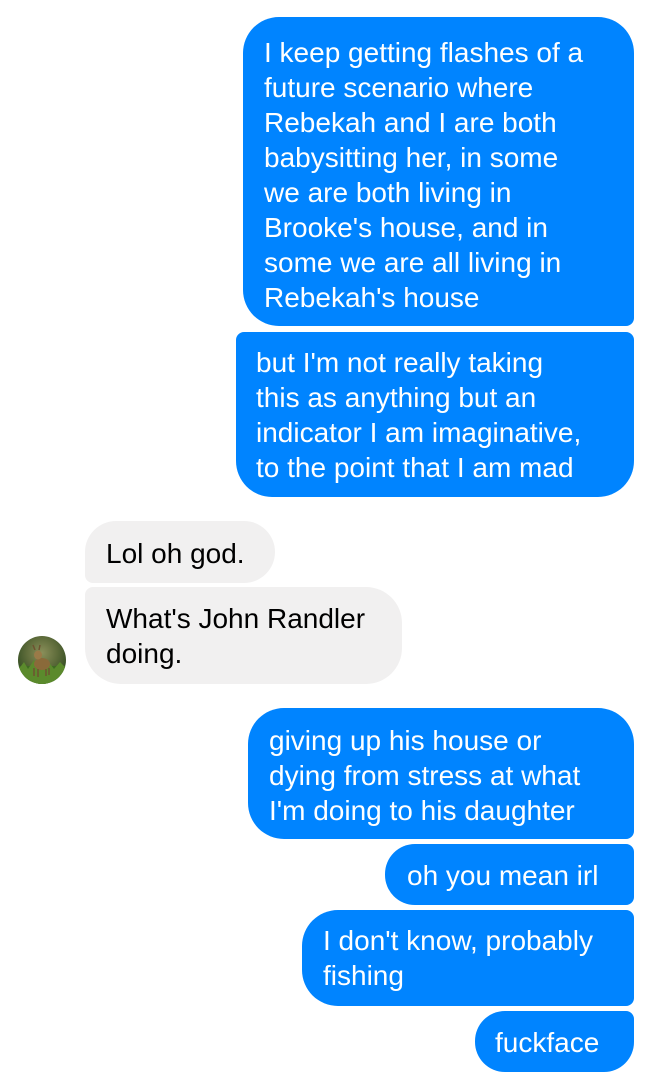  What do you see at coordinates (509, 874) in the screenshot?
I see `outgoing-message: oh you mean irl` at bounding box center [509, 874].